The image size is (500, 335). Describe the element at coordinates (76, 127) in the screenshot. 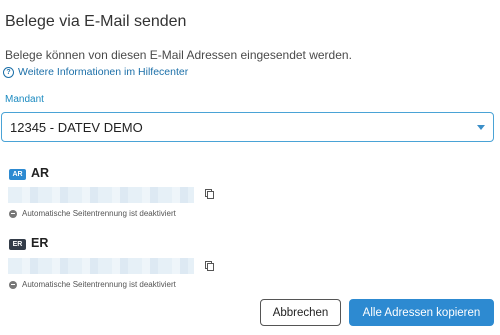

I see `mandant-select-value: 12345 - DATEV DEMO` at that location.